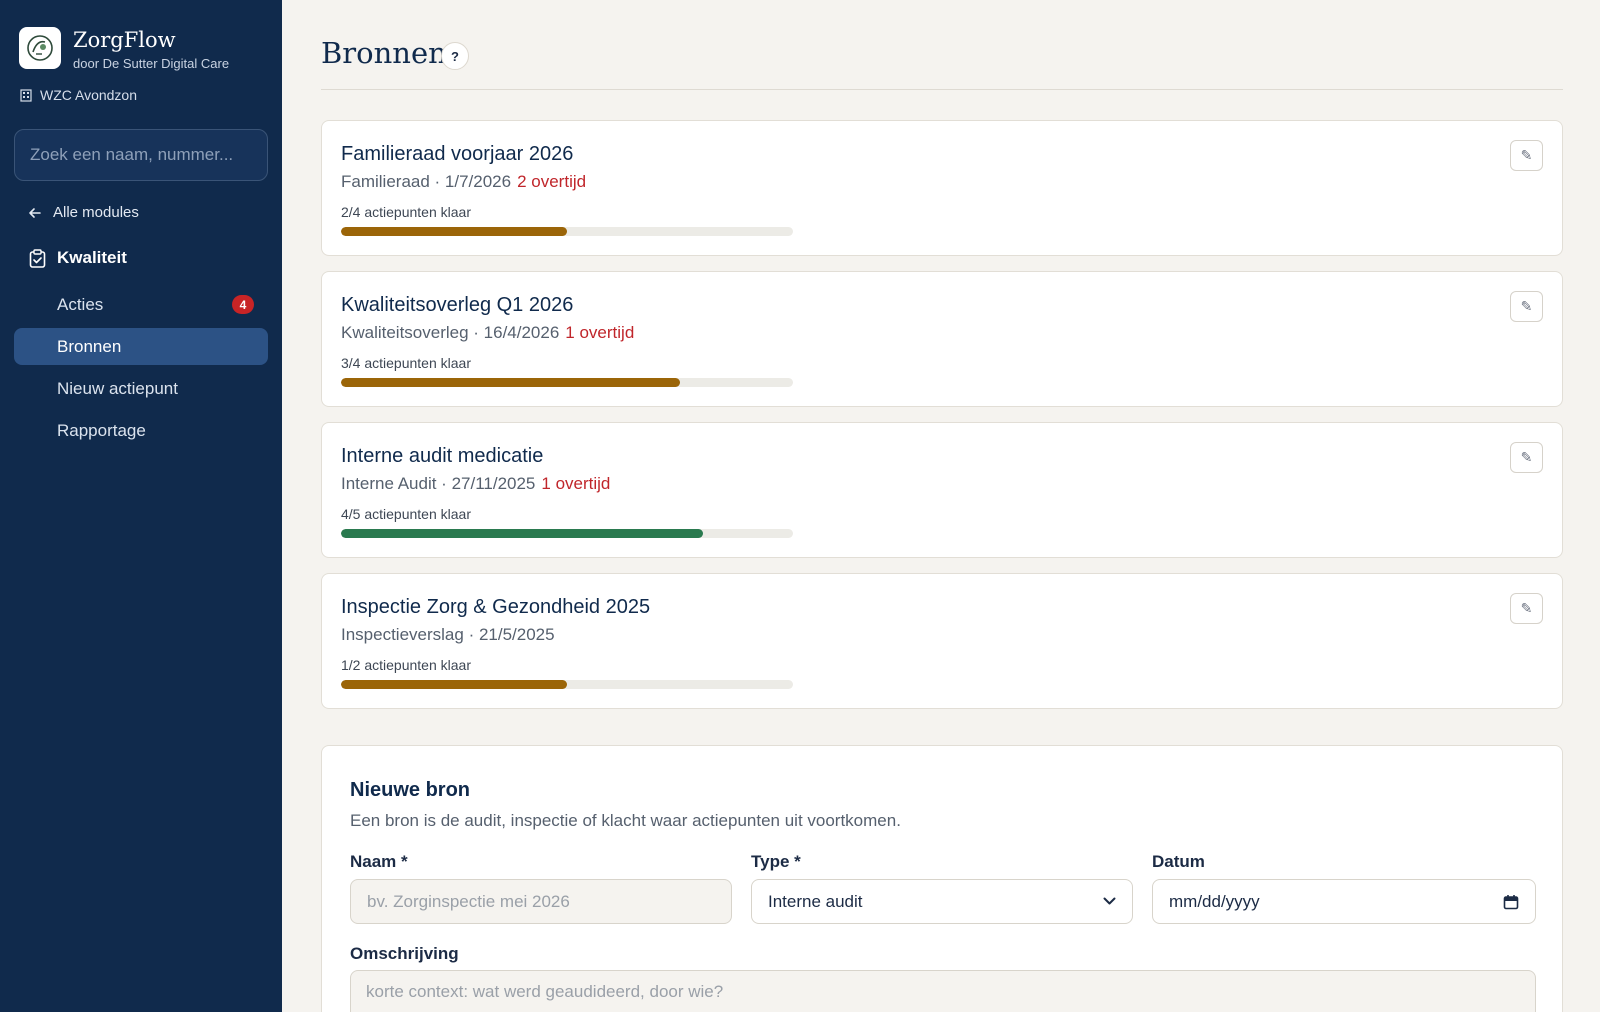 Image resolution: width=1600 pixels, height=1012 pixels. I want to click on page-title: Bronnen, so click(384, 53).